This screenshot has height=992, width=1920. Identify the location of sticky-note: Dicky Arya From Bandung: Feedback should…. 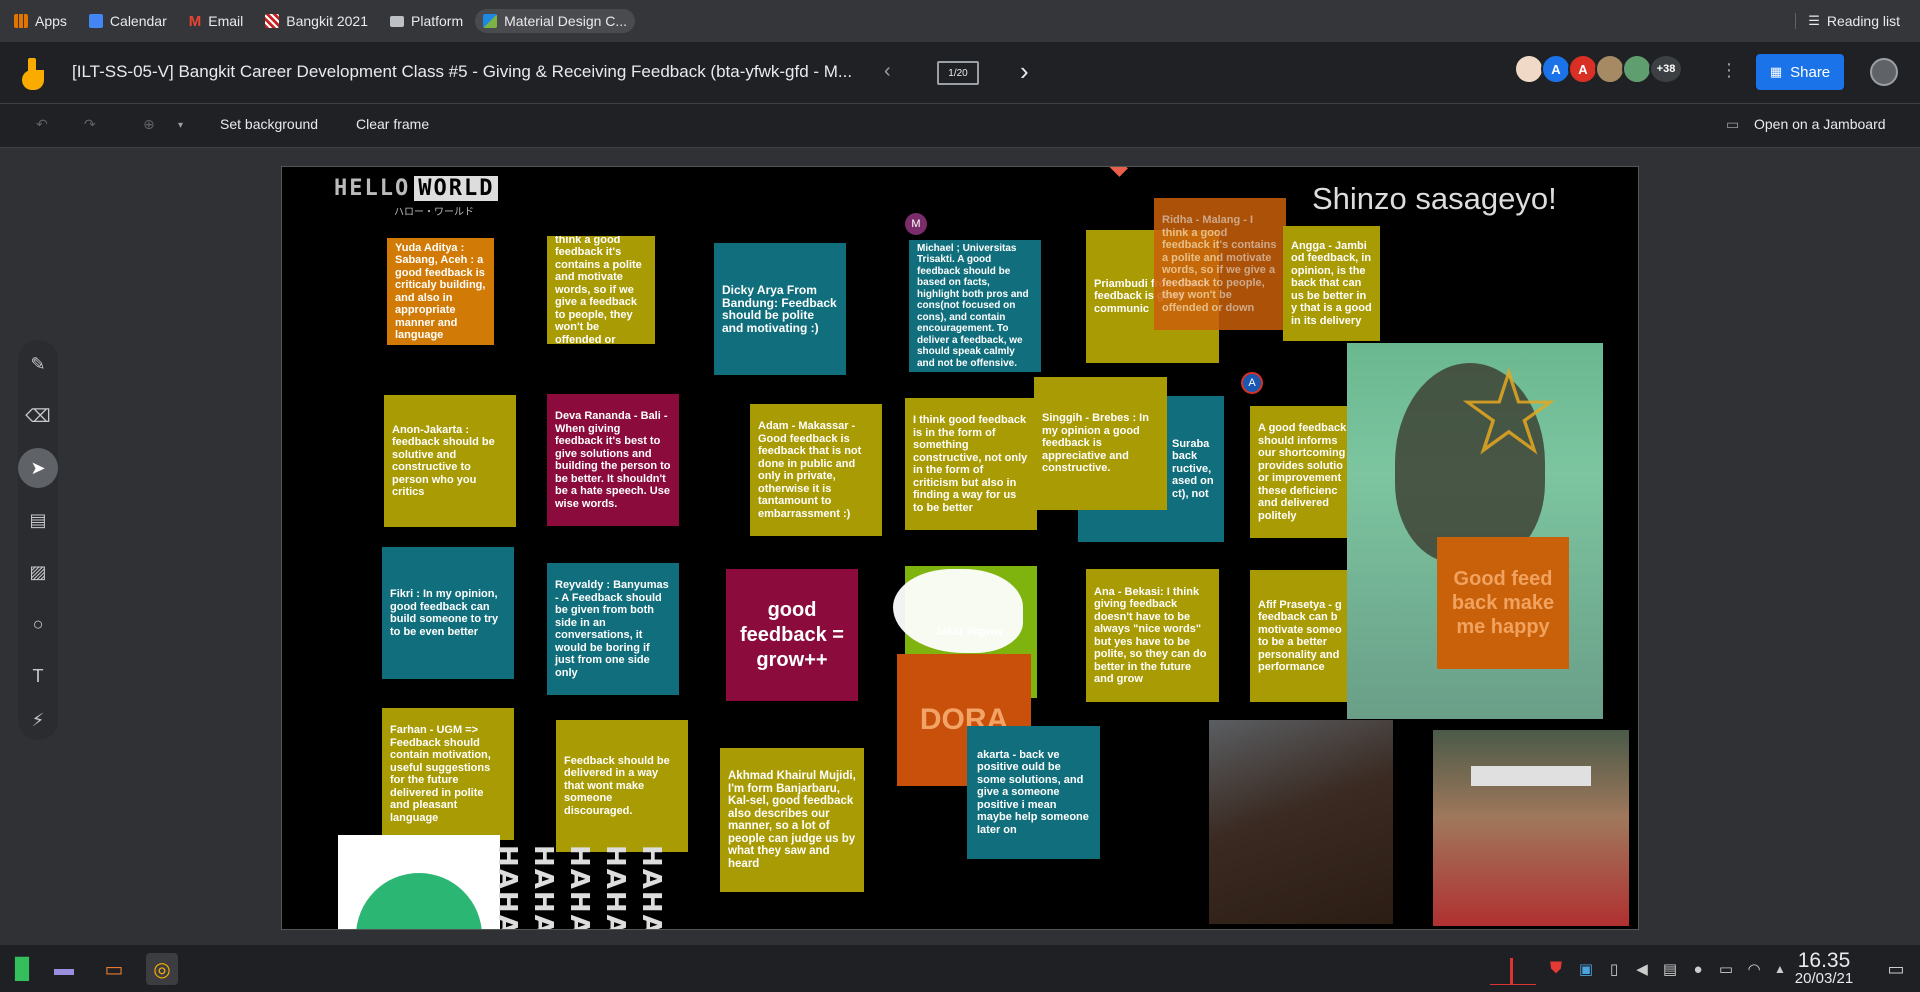
(780, 309).